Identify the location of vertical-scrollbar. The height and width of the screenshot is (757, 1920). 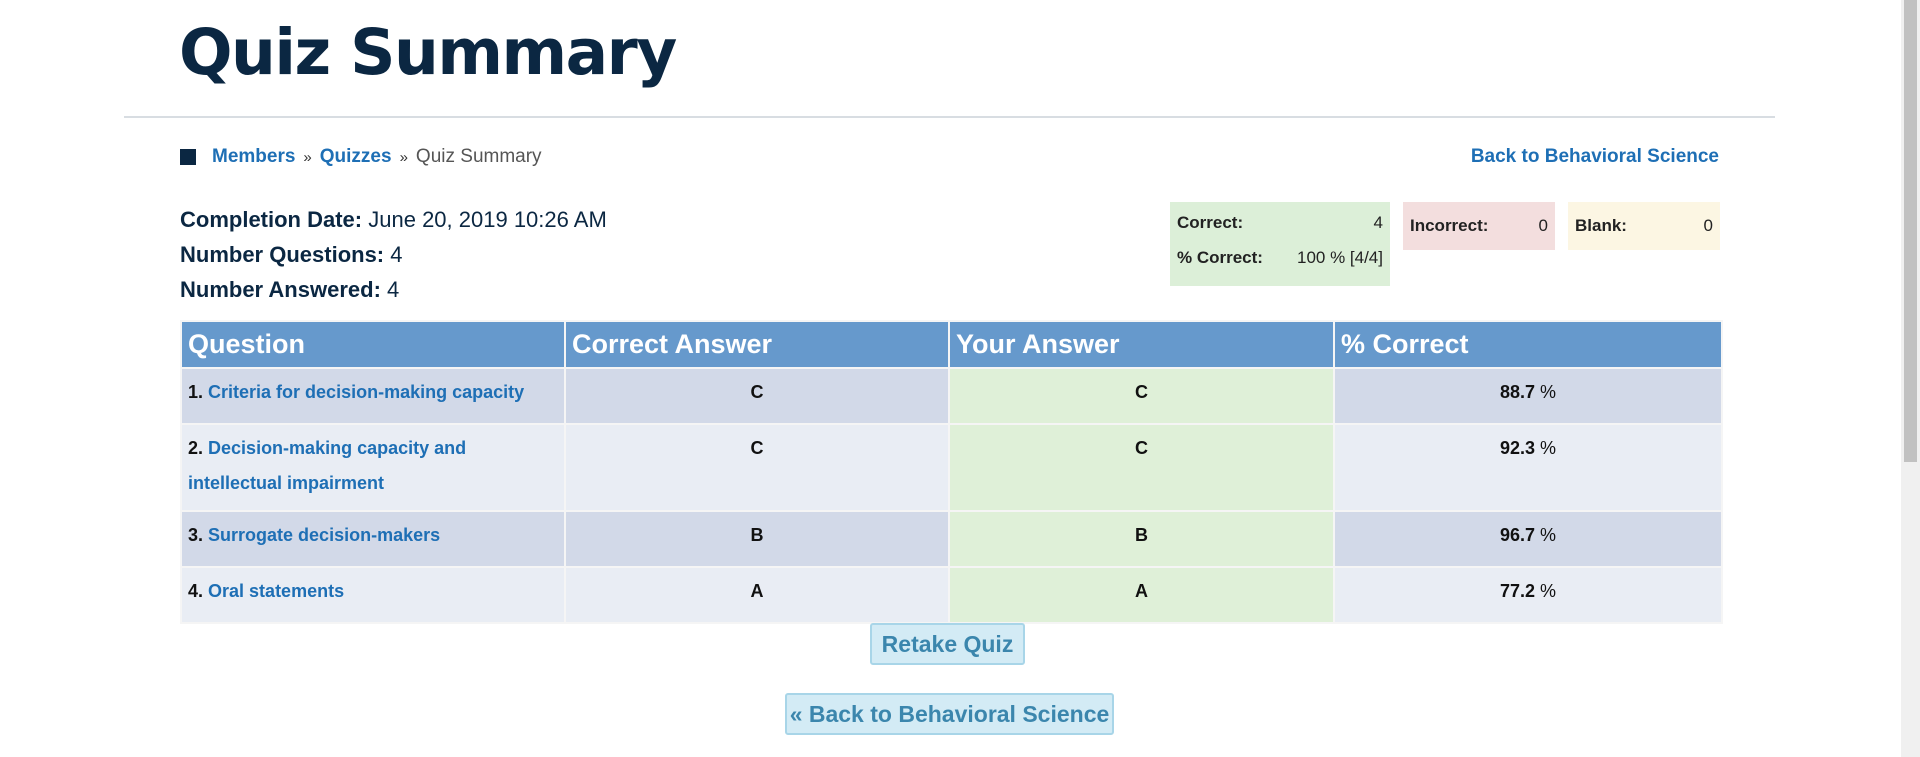
(1910, 378).